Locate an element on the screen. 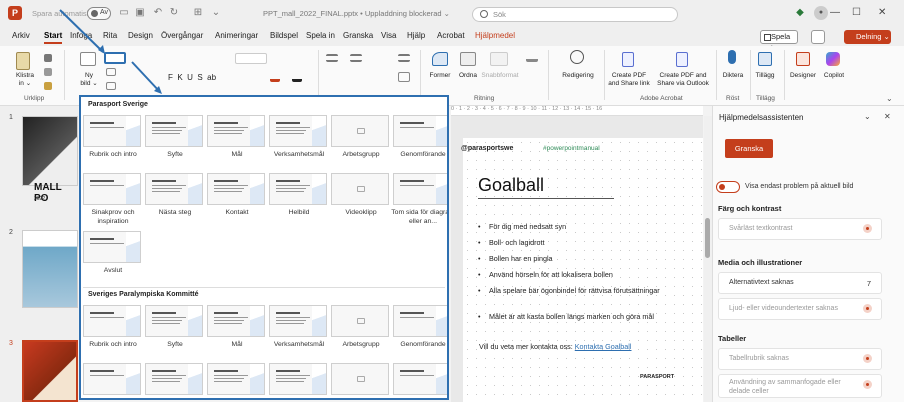  editing-search-icon is located at coordinates (577, 57).